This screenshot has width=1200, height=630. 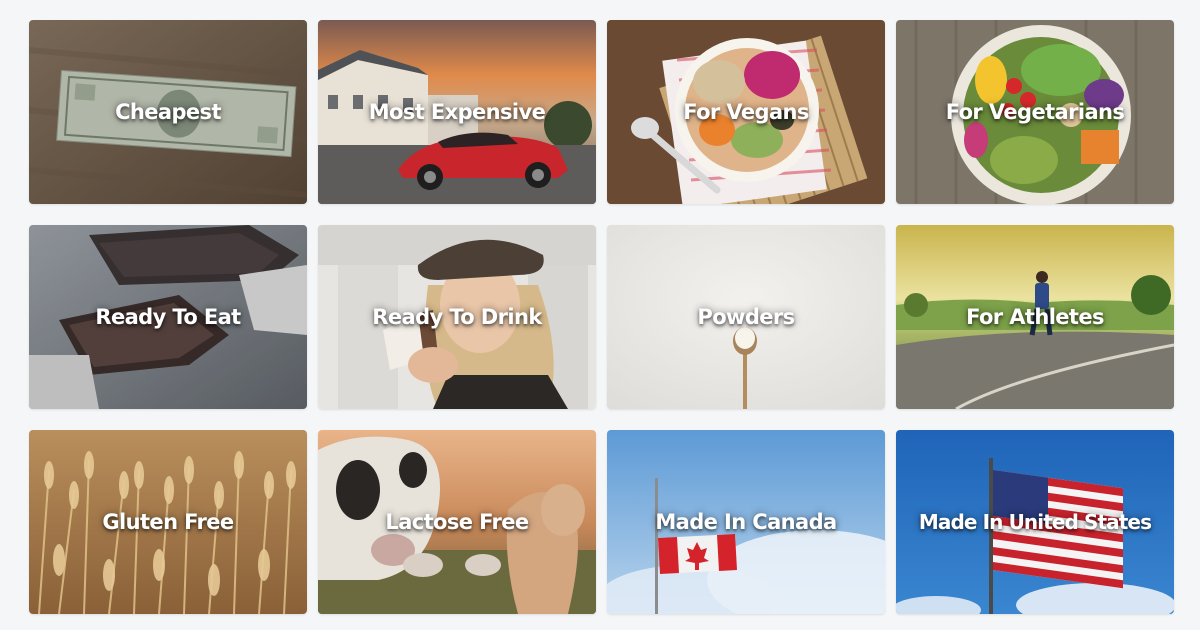 I want to click on category-tile-for-vegans: For Vegans, so click(x=746, y=112).